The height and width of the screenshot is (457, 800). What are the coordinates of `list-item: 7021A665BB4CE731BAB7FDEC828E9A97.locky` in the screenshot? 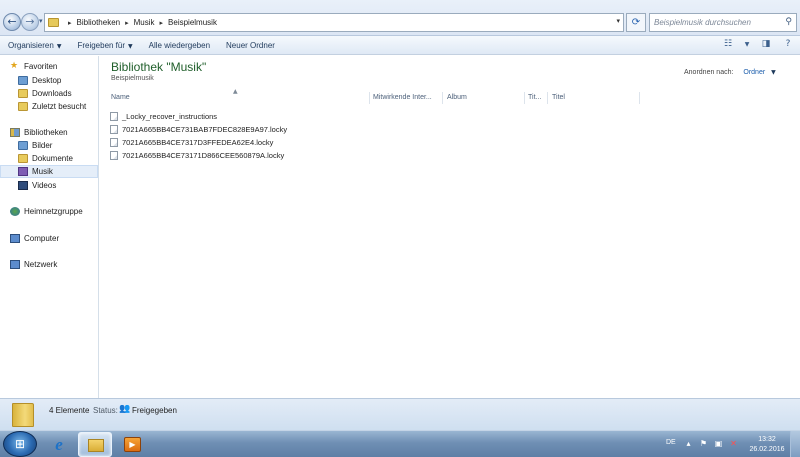 It's located at (198, 129).